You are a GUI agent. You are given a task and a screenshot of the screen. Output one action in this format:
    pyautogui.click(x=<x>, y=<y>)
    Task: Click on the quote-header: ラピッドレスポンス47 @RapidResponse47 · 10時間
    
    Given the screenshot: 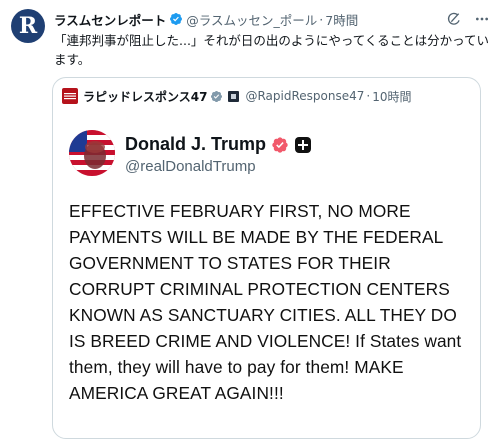 What is the action you would take?
    pyautogui.click(x=267, y=96)
    